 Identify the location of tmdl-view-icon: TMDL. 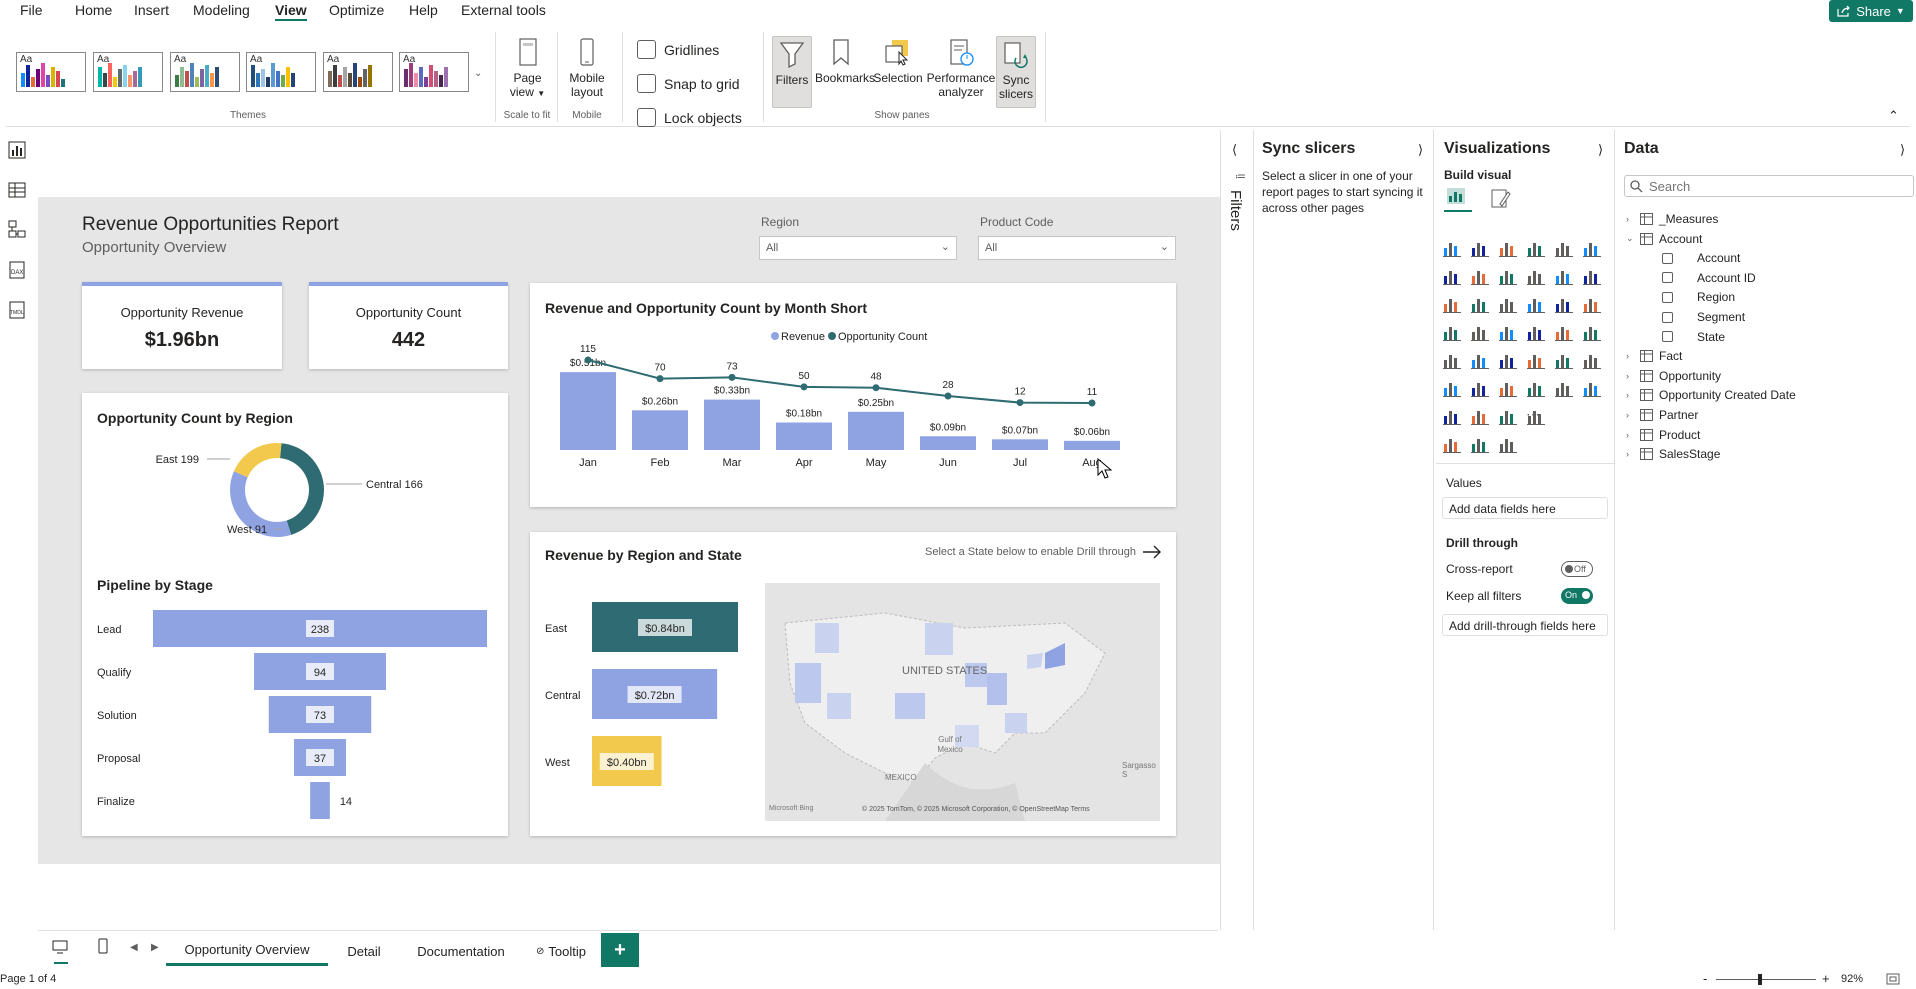
(17, 310).